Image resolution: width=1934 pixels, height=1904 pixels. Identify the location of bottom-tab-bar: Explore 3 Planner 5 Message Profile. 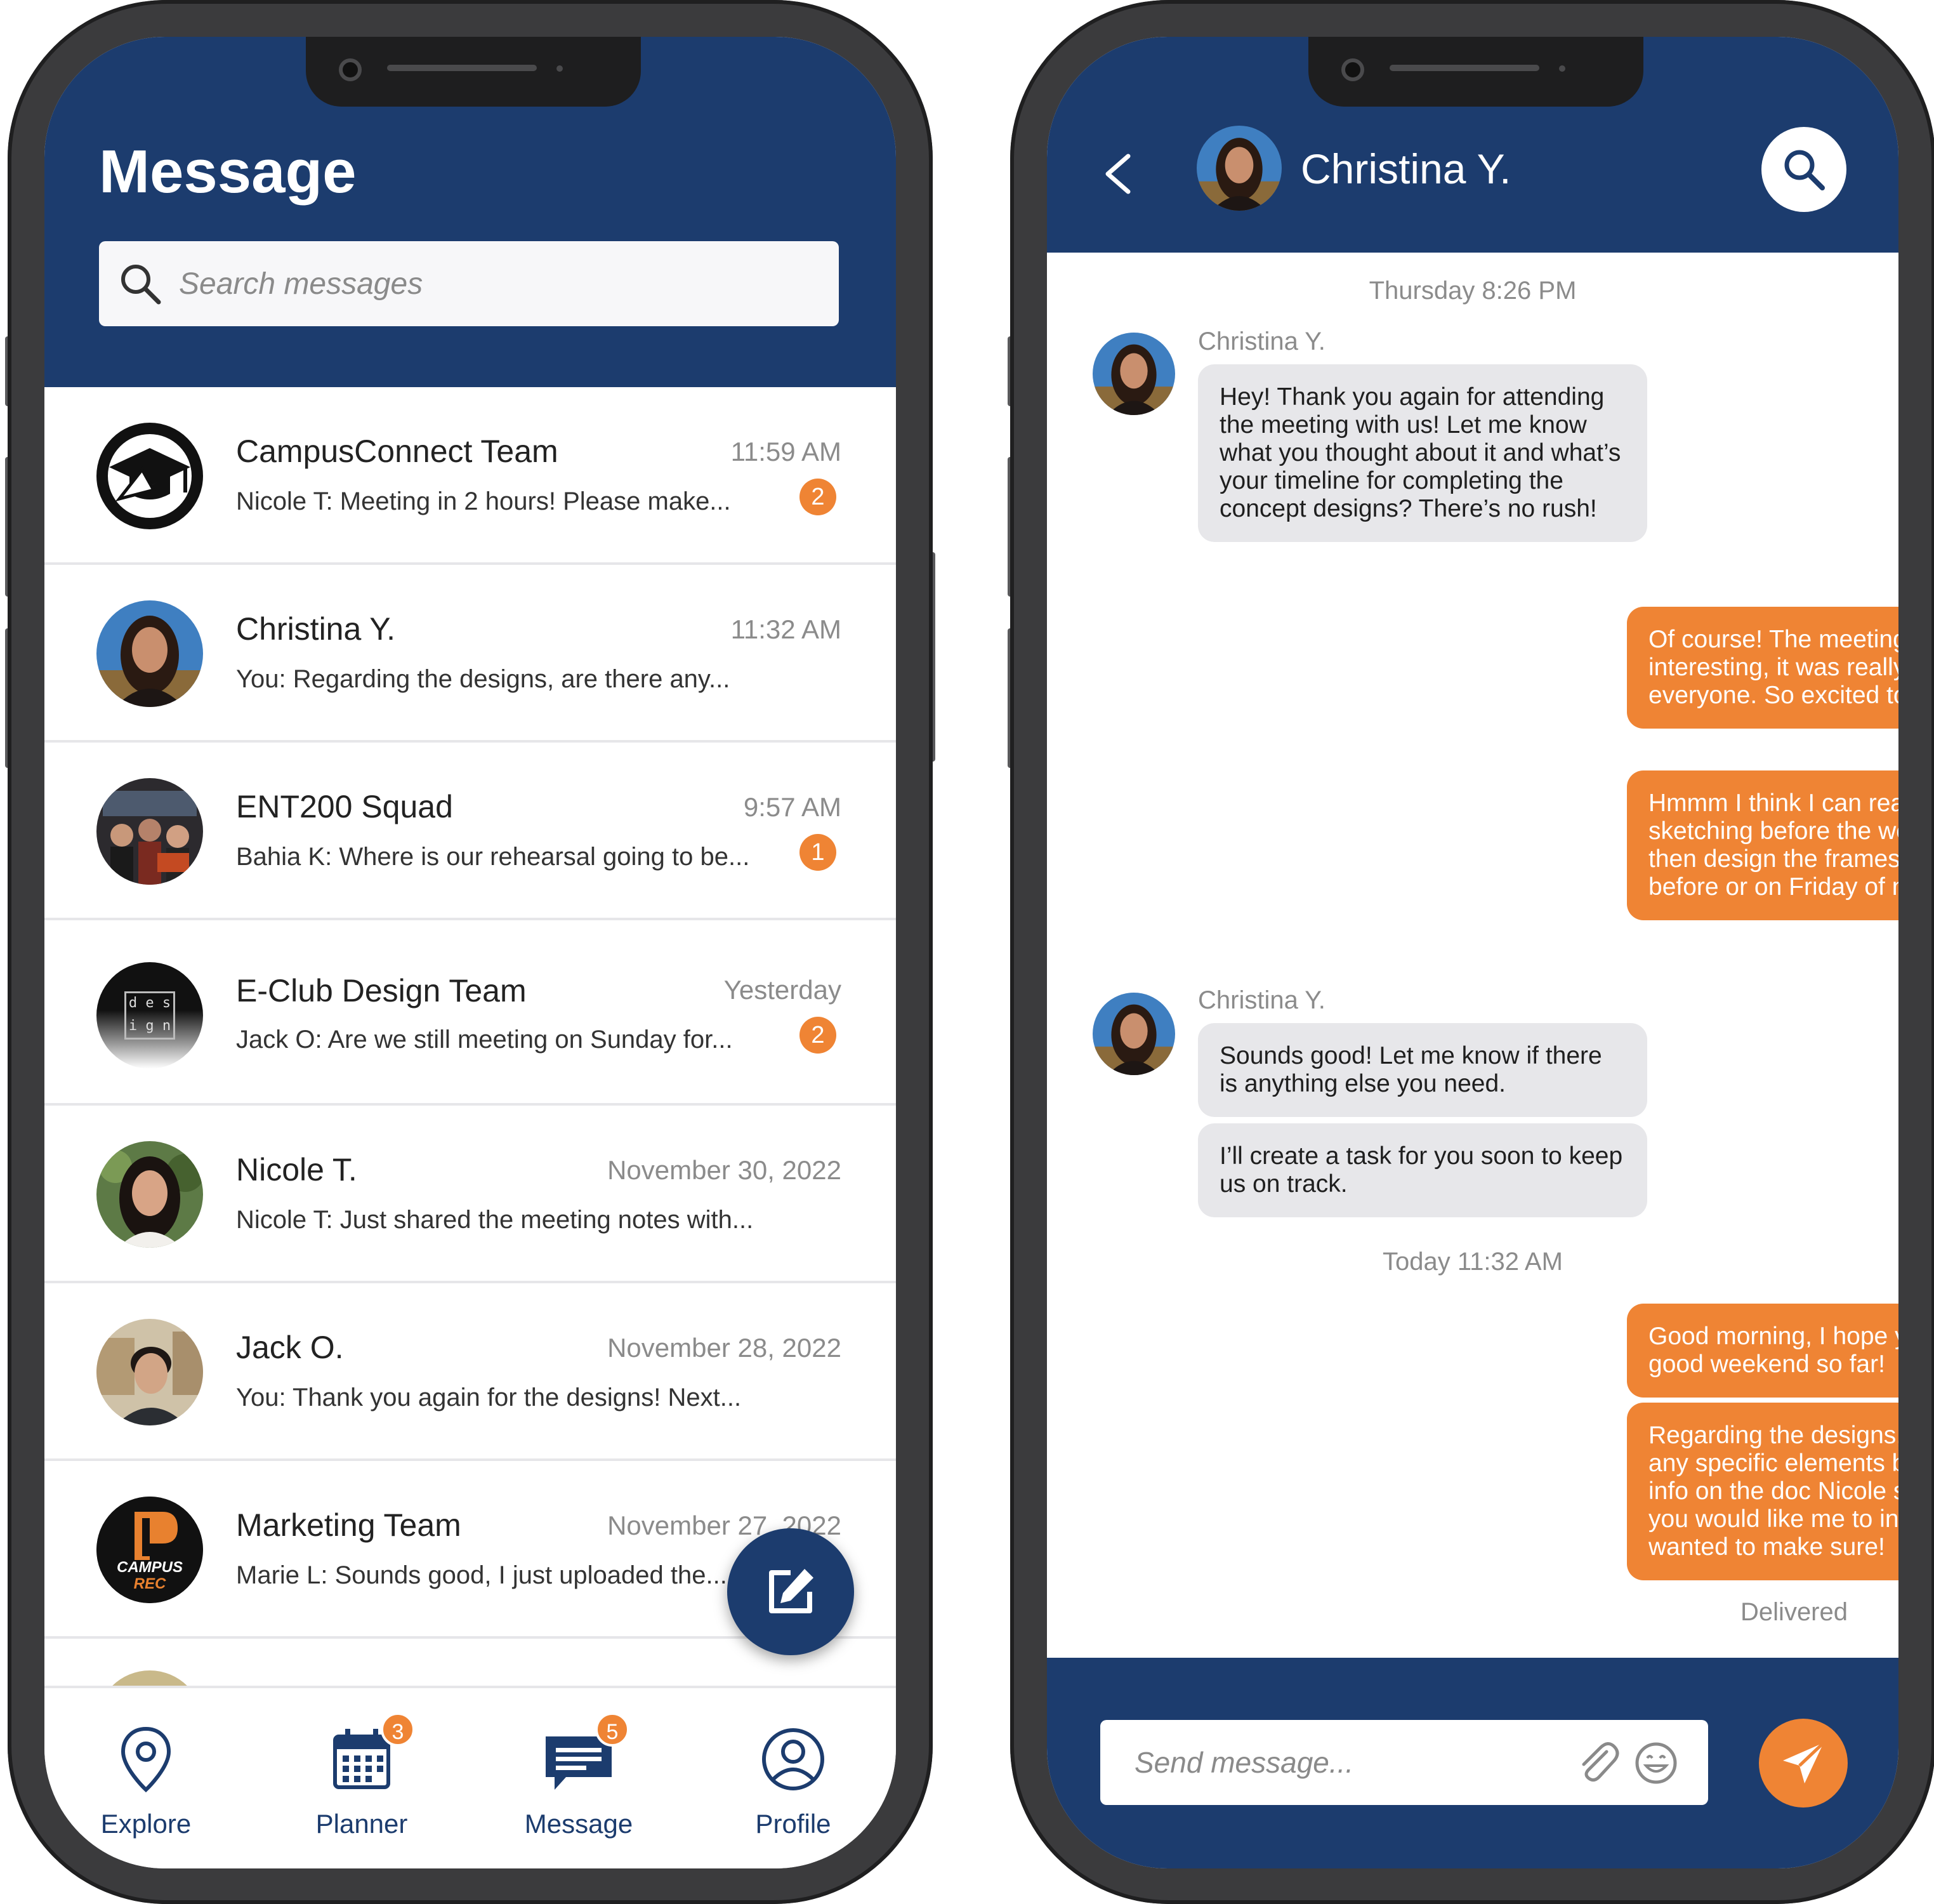
(470, 1777).